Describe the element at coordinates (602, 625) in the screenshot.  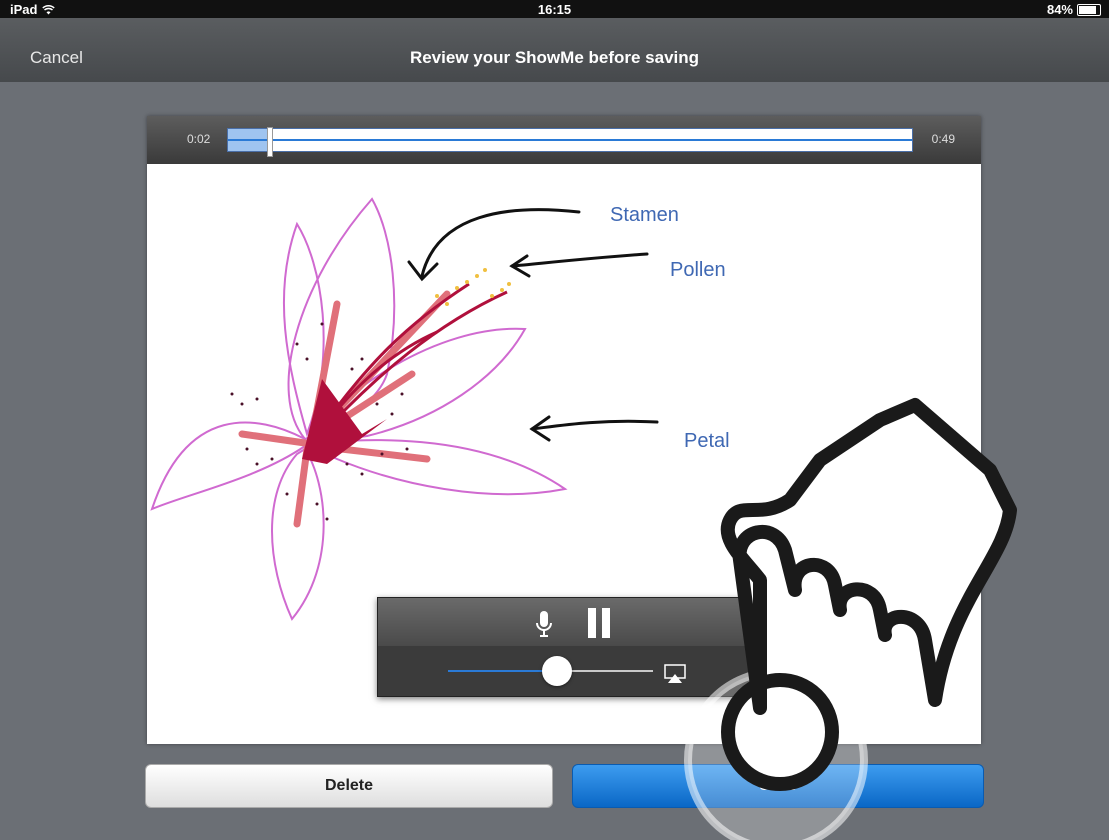
I see `pause-icon` at that location.